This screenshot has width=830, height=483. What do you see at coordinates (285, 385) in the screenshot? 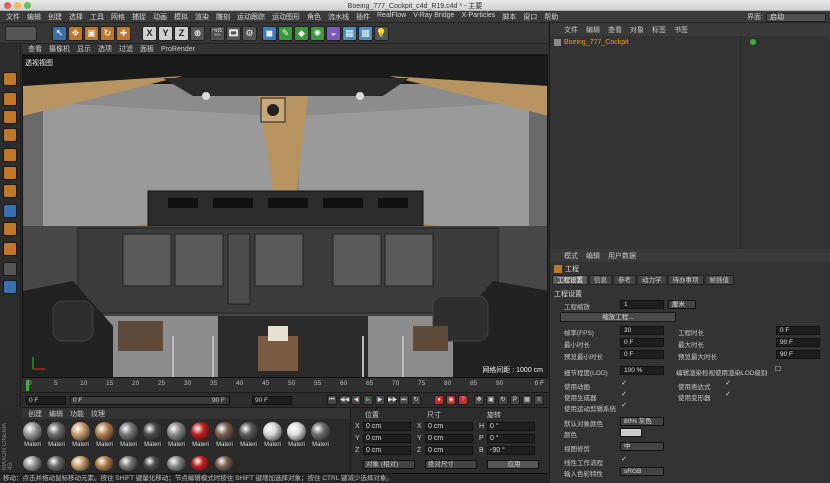
I see `timeline-ruler: 0 5 10 15 20 25 30 35 40 45 50 55 60 65 70 75 80 85 90 0 F` at bounding box center [285, 385].